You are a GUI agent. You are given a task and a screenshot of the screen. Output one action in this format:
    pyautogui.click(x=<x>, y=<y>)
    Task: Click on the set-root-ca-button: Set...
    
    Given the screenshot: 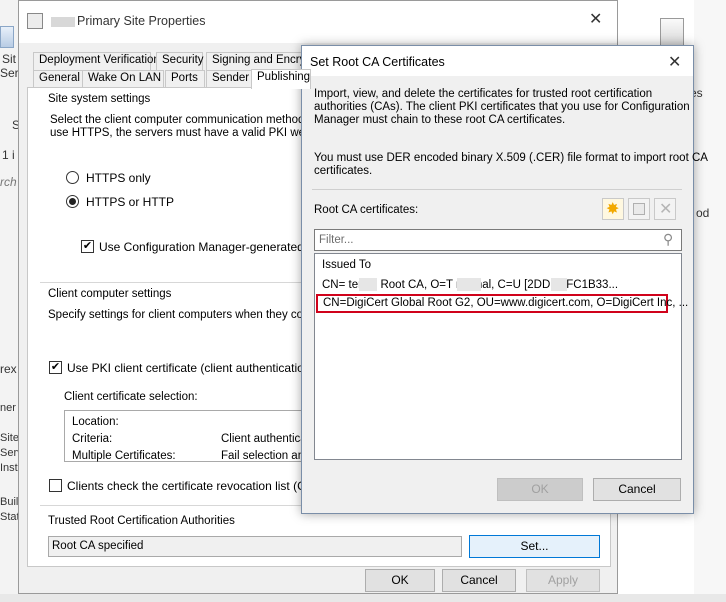 What is the action you would take?
    pyautogui.click(x=534, y=546)
    